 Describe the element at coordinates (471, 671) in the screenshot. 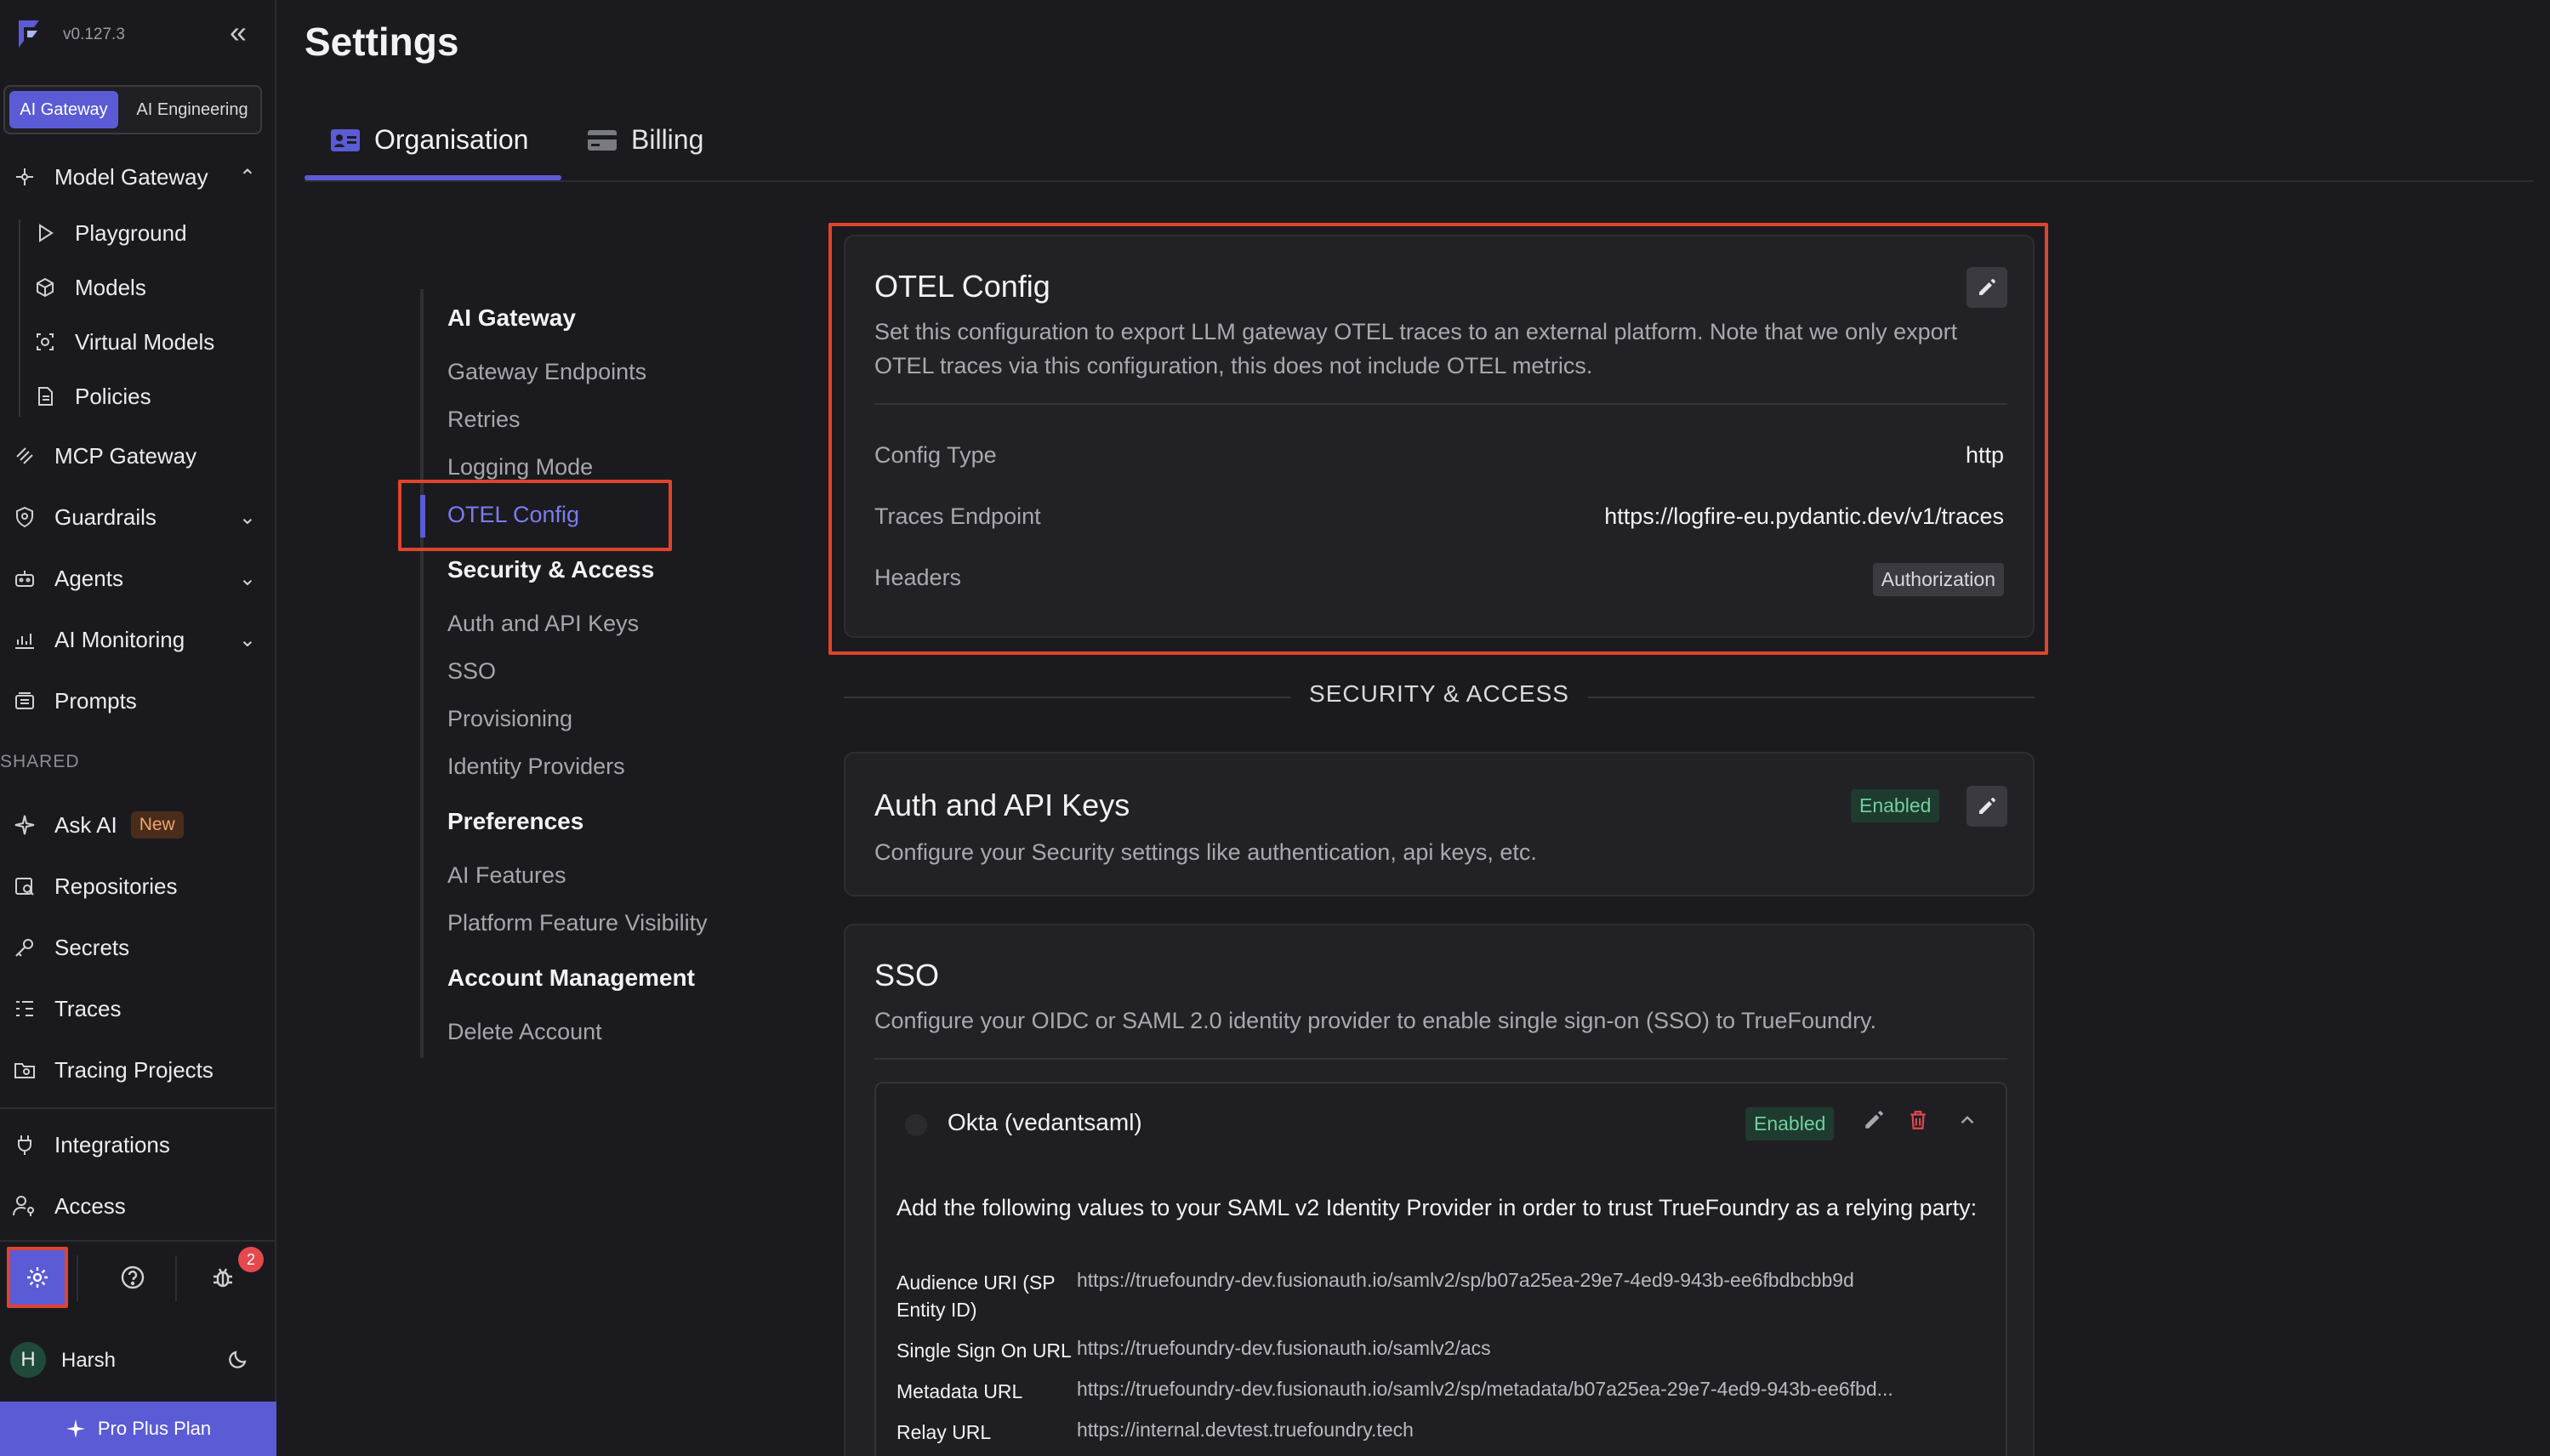

I see `settings-nav-sso: SSO` at that location.